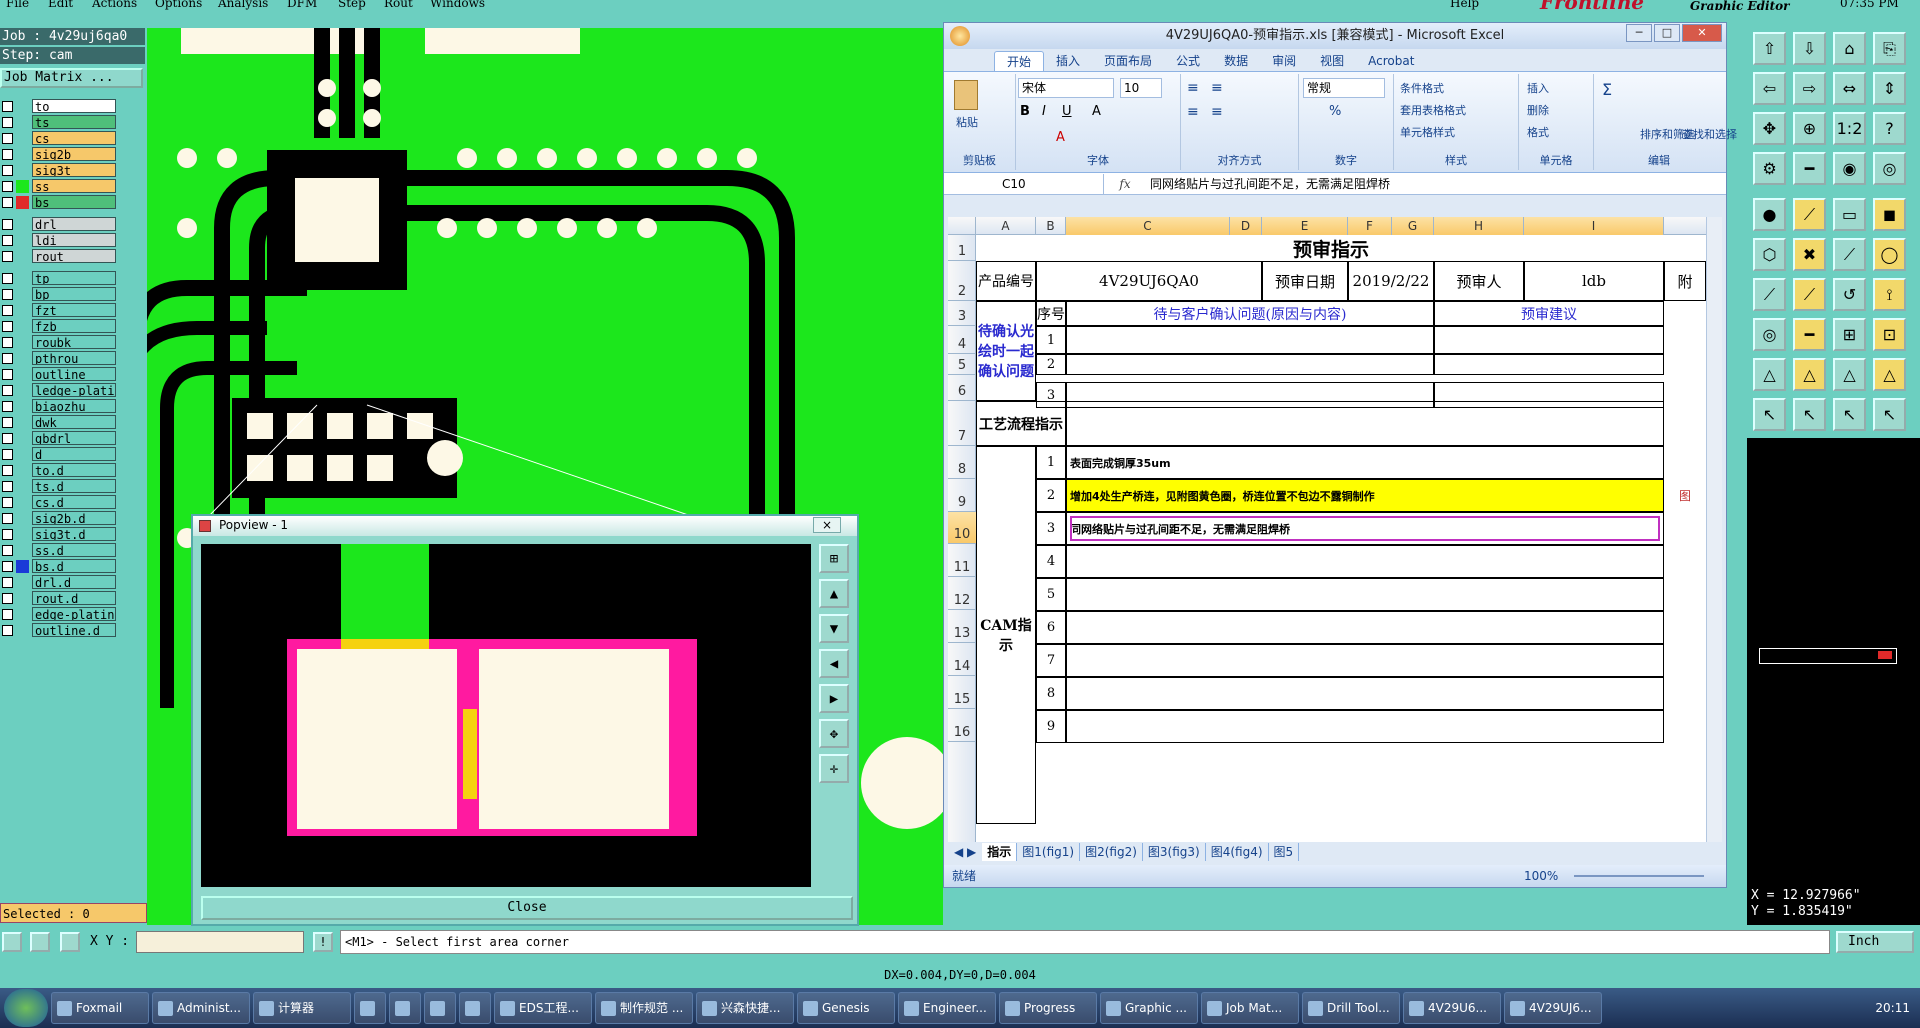 The image size is (1920, 1028). Describe the element at coordinates (1284, 852) in the screenshot. I see `sheet-tab-fig5: 图5` at that location.